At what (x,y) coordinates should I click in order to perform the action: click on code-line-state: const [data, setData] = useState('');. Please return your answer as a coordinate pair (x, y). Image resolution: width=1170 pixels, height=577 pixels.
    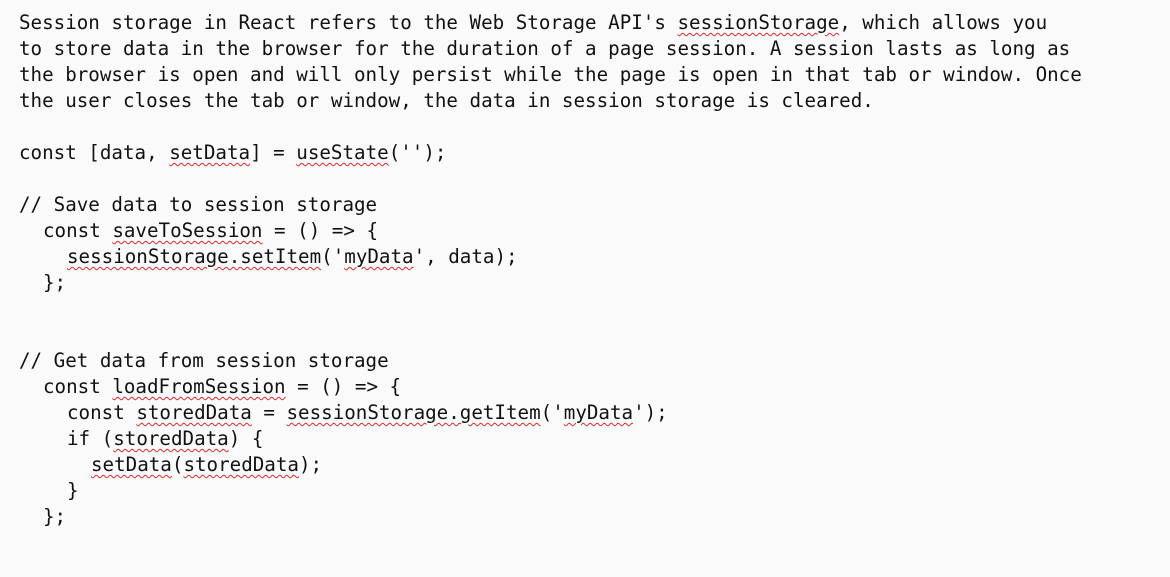
    Looking at the image, I should click on (232, 153).